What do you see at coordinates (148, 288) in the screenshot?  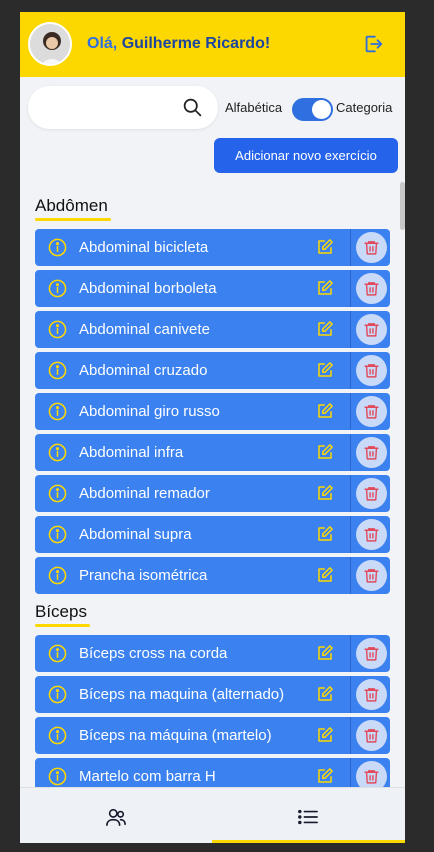 I see `exercise-name: Abdominal borboleta` at bounding box center [148, 288].